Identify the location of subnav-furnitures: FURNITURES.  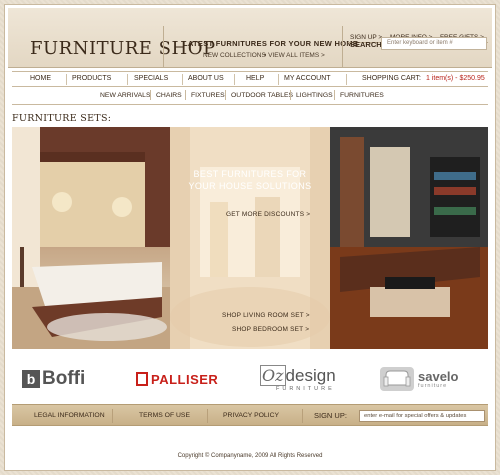
(362, 95).